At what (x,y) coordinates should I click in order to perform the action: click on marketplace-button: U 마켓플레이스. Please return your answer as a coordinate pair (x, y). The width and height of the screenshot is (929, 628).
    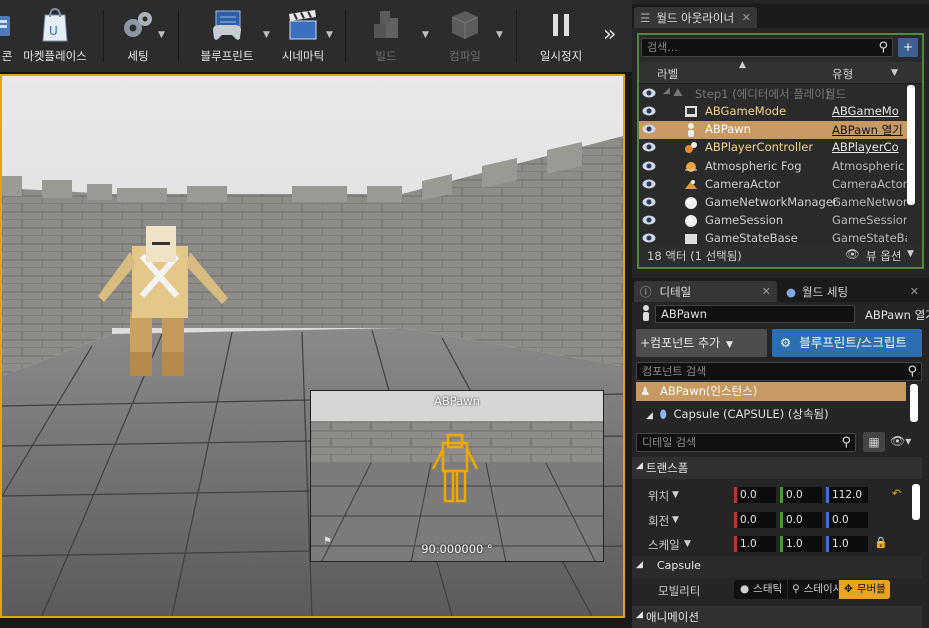
    Looking at the image, I should click on (55, 37).